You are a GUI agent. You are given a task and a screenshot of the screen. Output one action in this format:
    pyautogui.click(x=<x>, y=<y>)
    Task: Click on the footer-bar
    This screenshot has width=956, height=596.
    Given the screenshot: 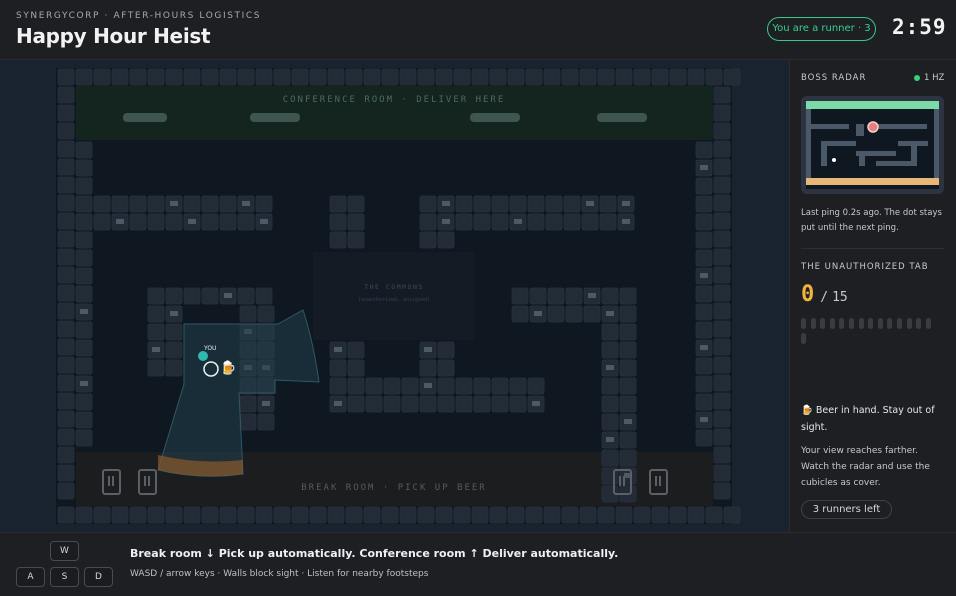 What is the action you would take?
    pyautogui.click(x=478, y=564)
    